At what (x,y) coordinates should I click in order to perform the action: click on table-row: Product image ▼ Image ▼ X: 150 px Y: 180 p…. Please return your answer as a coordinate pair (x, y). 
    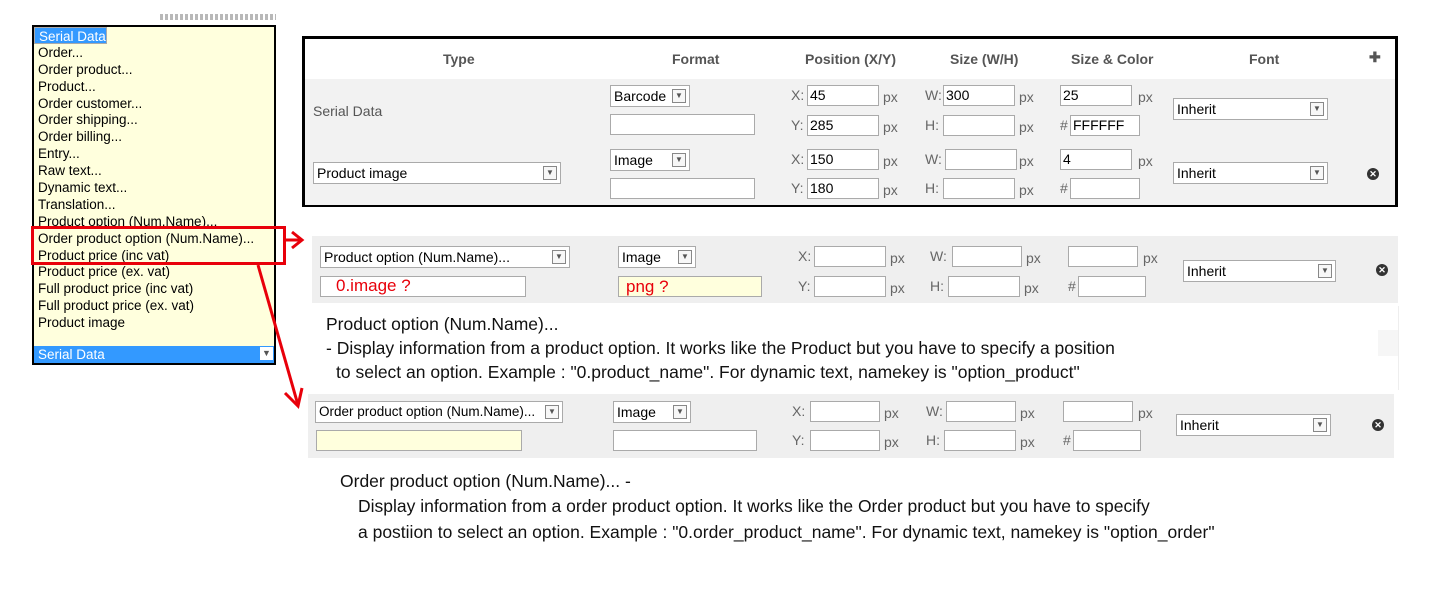
    Looking at the image, I should click on (850, 174).